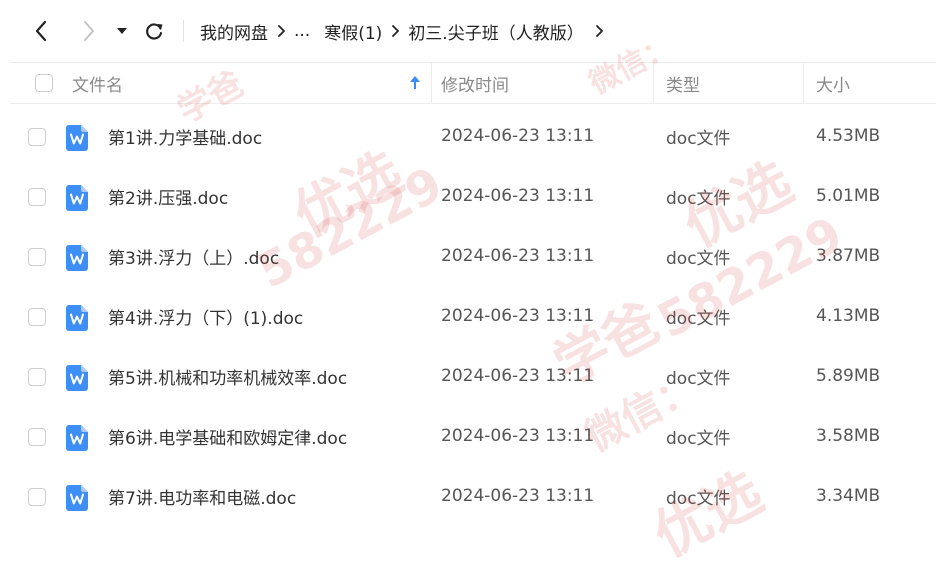 The width and height of the screenshot is (936, 573). What do you see at coordinates (848, 376) in the screenshot?
I see `file-size: 5.89MB` at bounding box center [848, 376].